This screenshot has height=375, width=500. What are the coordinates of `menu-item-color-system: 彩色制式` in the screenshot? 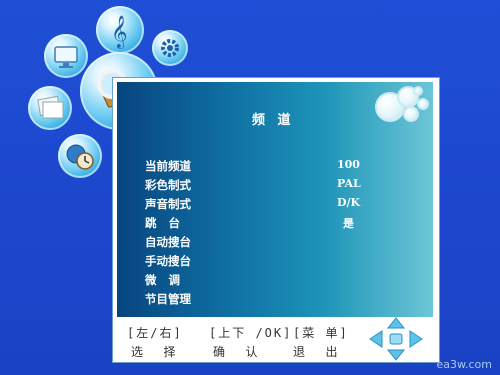 It's located at (168, 185).